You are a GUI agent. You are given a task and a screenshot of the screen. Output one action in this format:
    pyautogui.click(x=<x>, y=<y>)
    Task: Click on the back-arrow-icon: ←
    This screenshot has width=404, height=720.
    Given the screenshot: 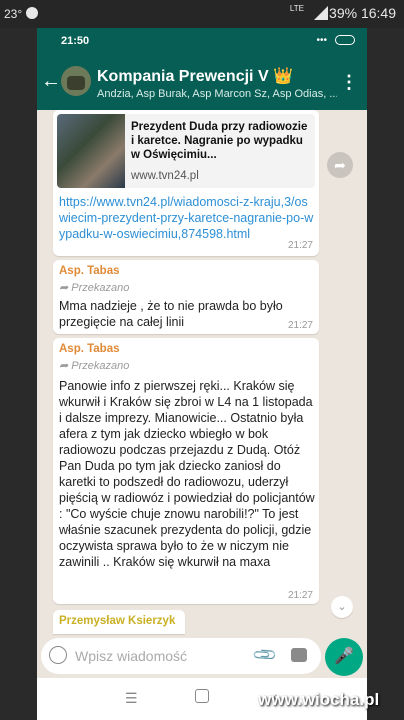 What is the action you would take?
    pyautogui.click(x=51, y=81)
    